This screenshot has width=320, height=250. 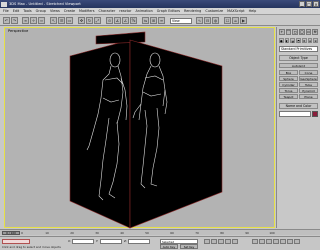 I want to click on scale-icon: ⤢, so click(x=97, y=20).